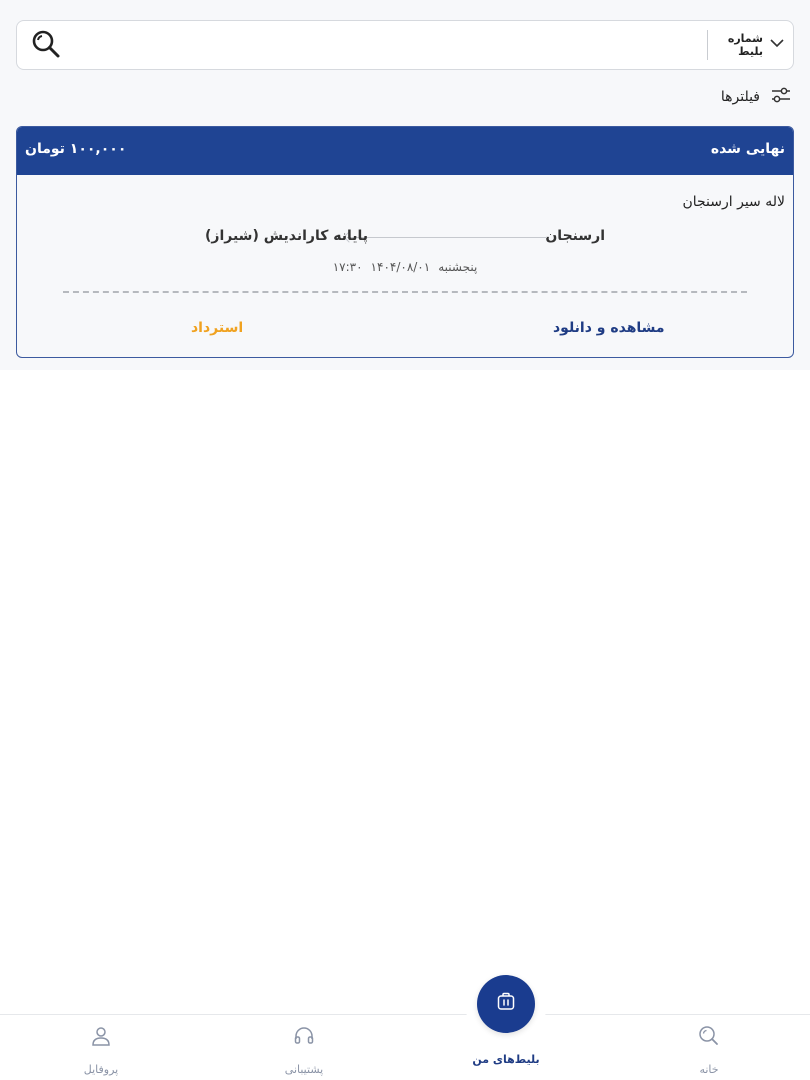 Image resolution: width=810 pixels, height=1080 pixels. I want to click on bus-company: لاله سیر ارسنجان, so click(733, 202).